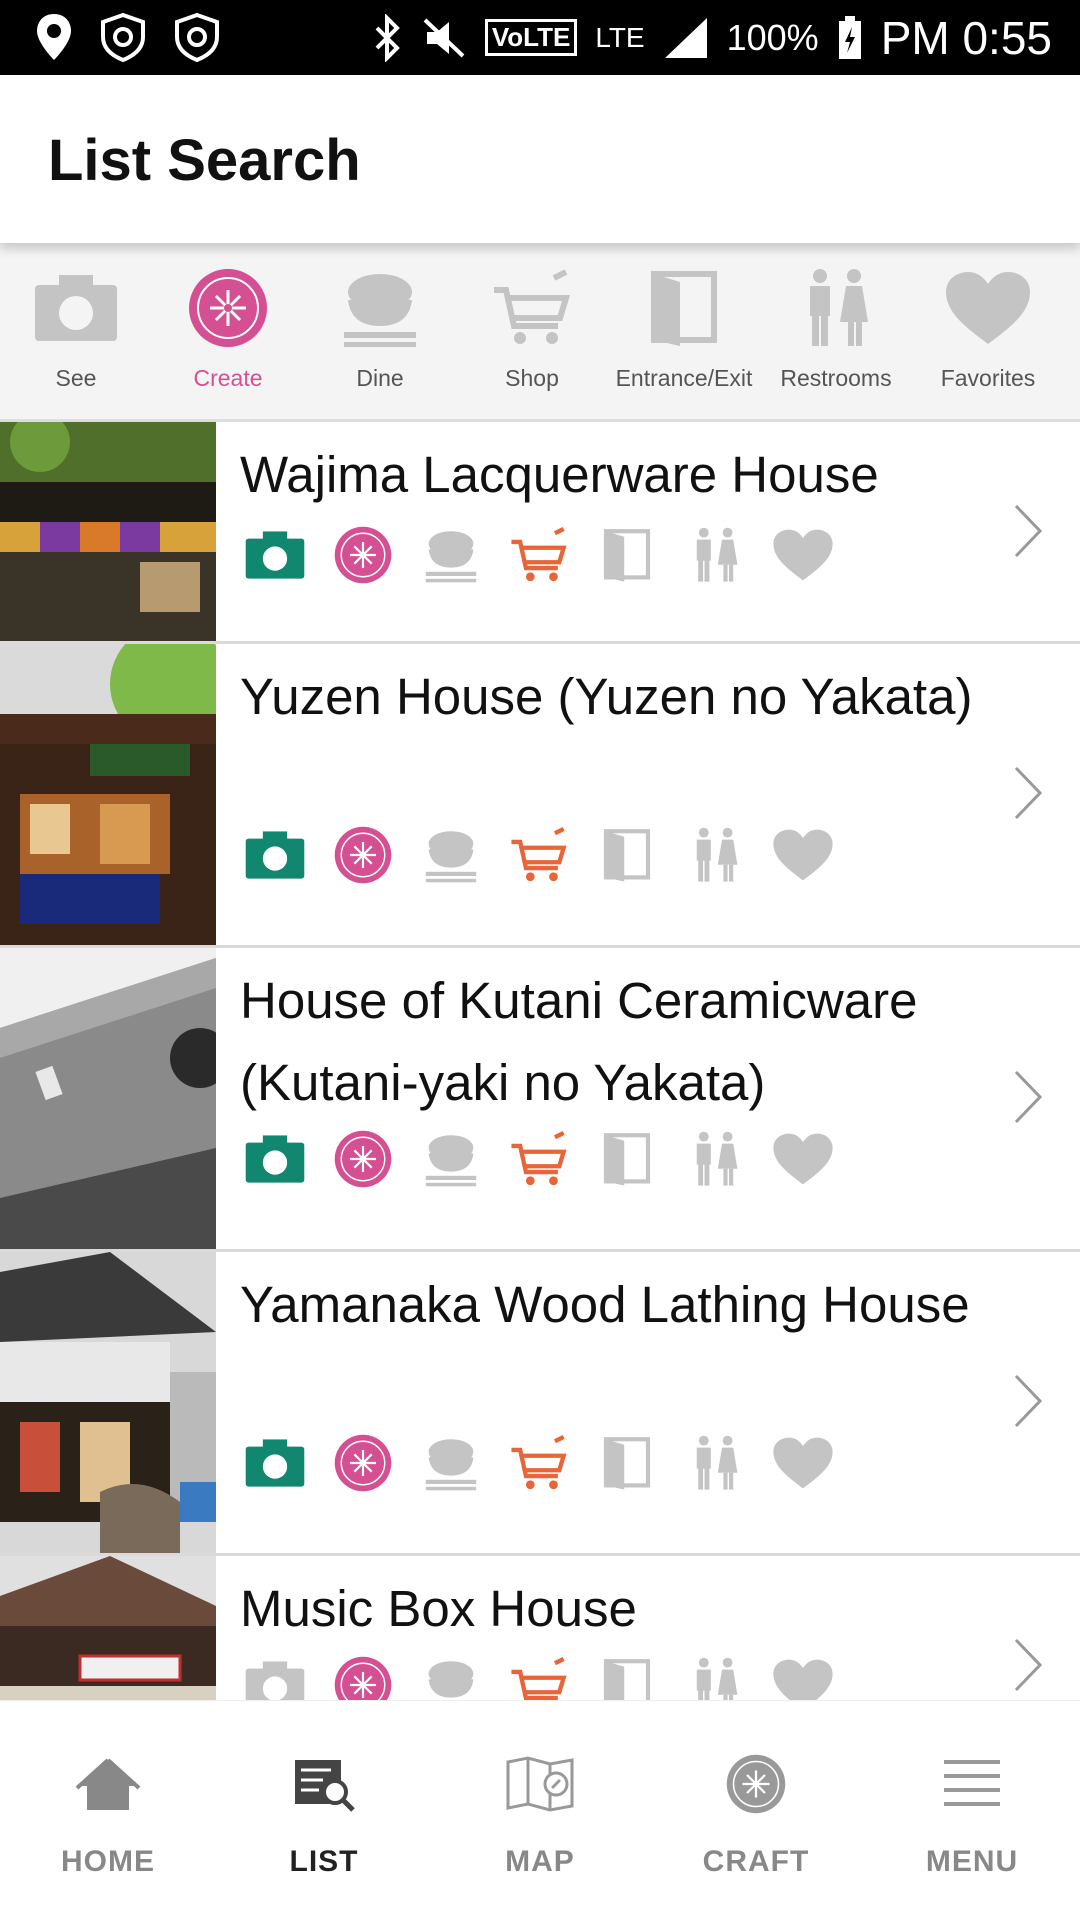 This screenshot has height=1921, width=1080. I want to click on place-name: Music Box House, so click(438, 1608).